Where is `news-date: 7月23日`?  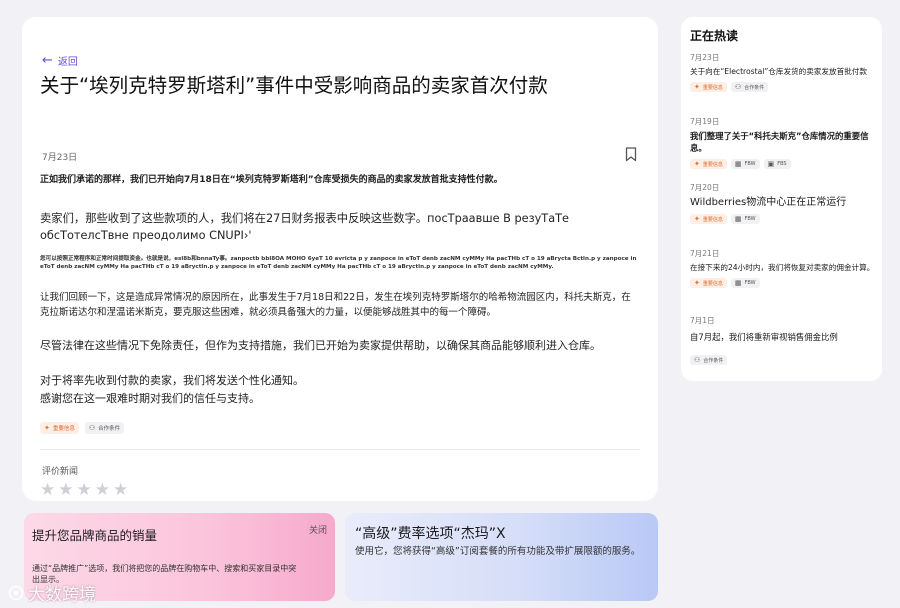
news-date: 7月23日 is located at coordinates (705, 57).